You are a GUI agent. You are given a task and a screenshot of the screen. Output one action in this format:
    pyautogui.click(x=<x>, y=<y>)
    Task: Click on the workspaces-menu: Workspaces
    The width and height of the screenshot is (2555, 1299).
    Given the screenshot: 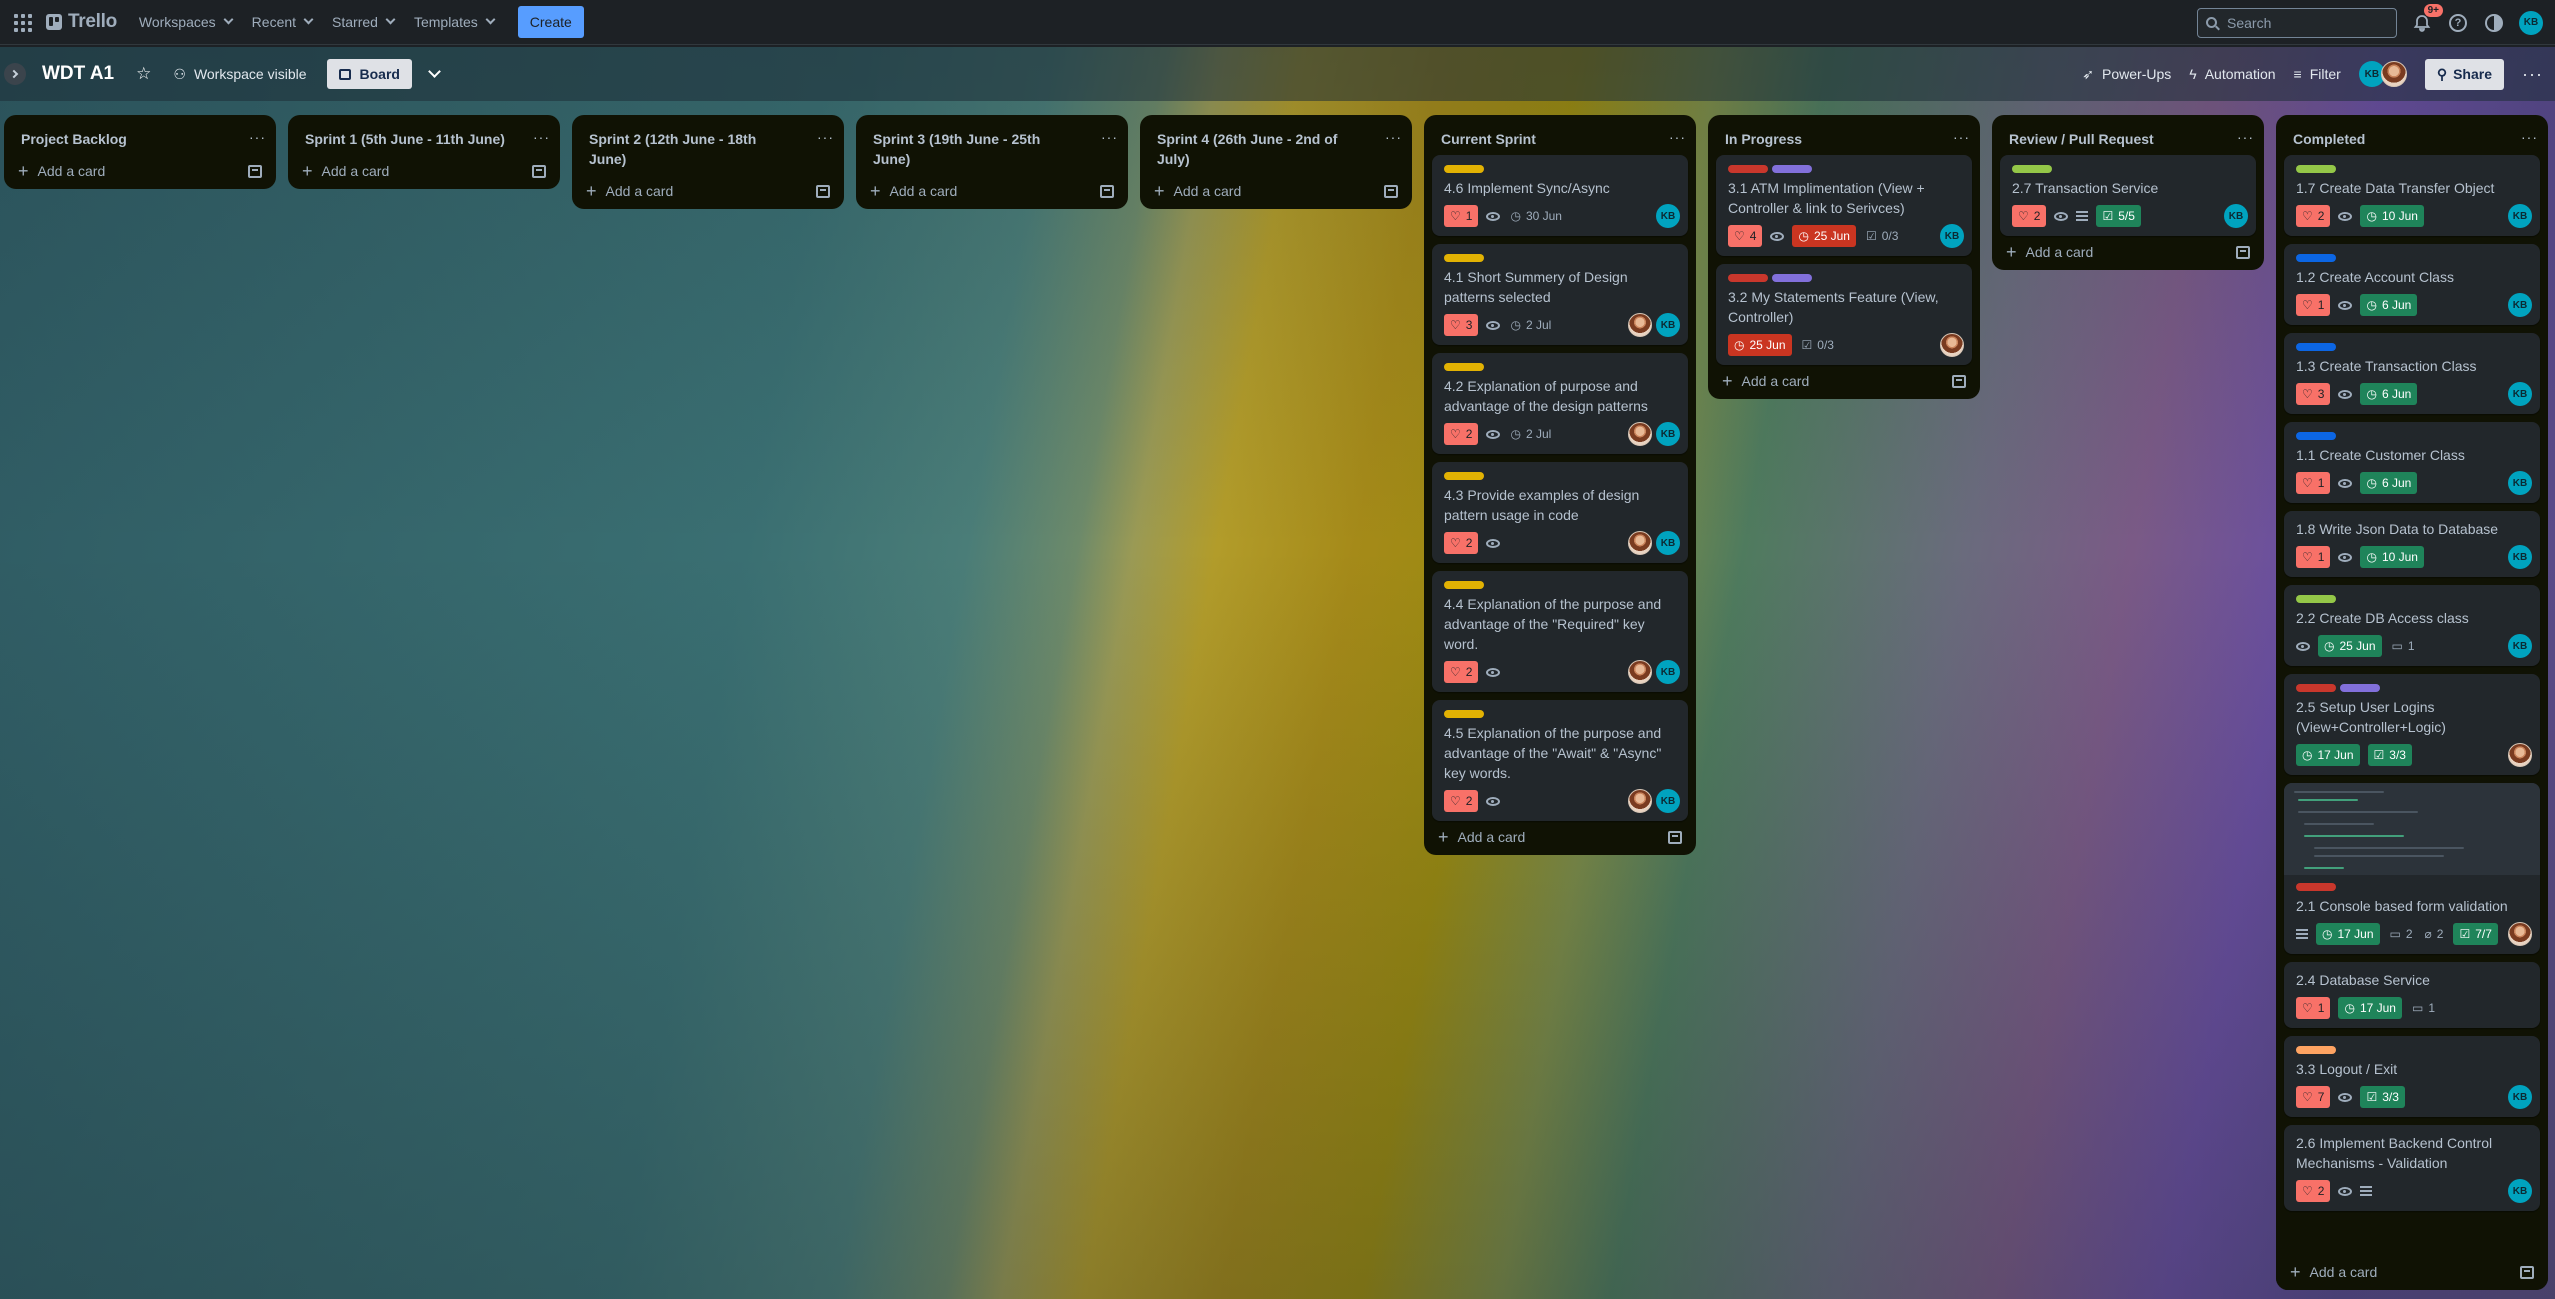 What is the action you would take?
    pyautogui.click(x=186, y=22)
    